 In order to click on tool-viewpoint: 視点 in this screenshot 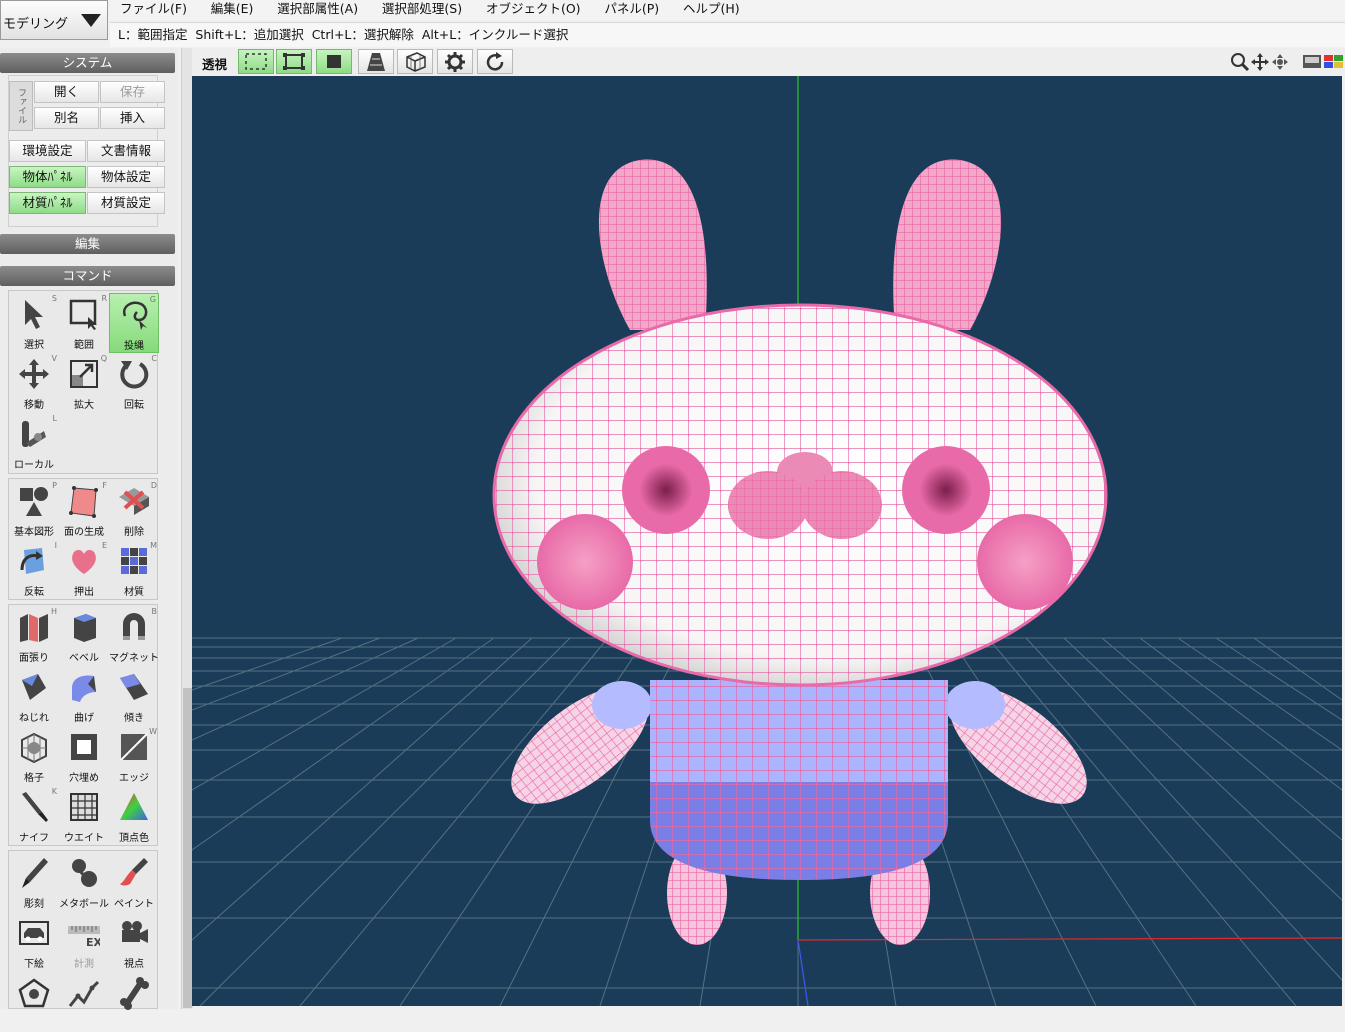, I will do `click(134, 942)`.